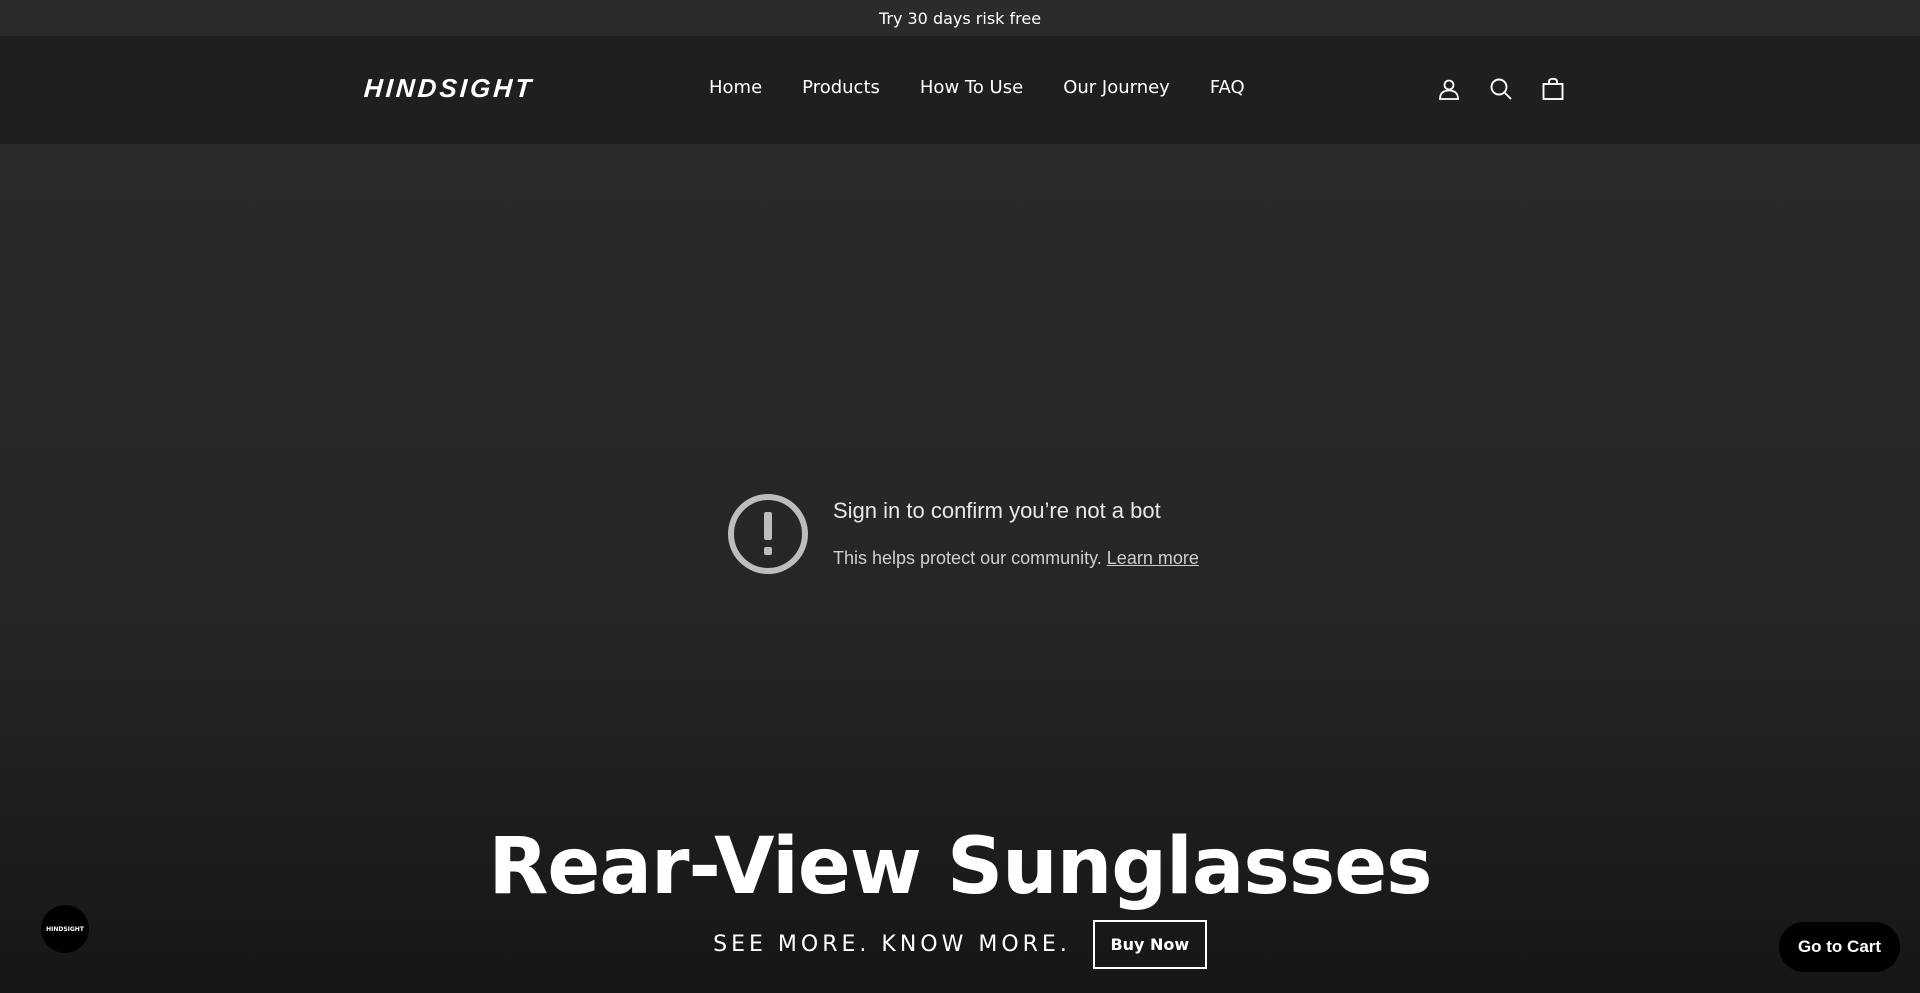 This screenshot has height=993, width=1920. I want to click on chat-badge: HINDSIGHT, so click(65, 929).